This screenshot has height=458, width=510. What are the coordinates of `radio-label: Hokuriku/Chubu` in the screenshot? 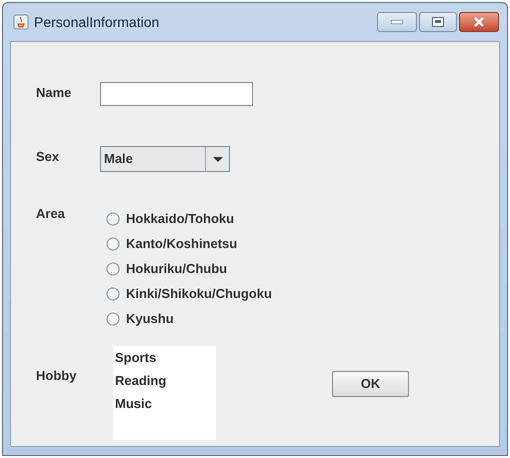 It's located at (177, 269).